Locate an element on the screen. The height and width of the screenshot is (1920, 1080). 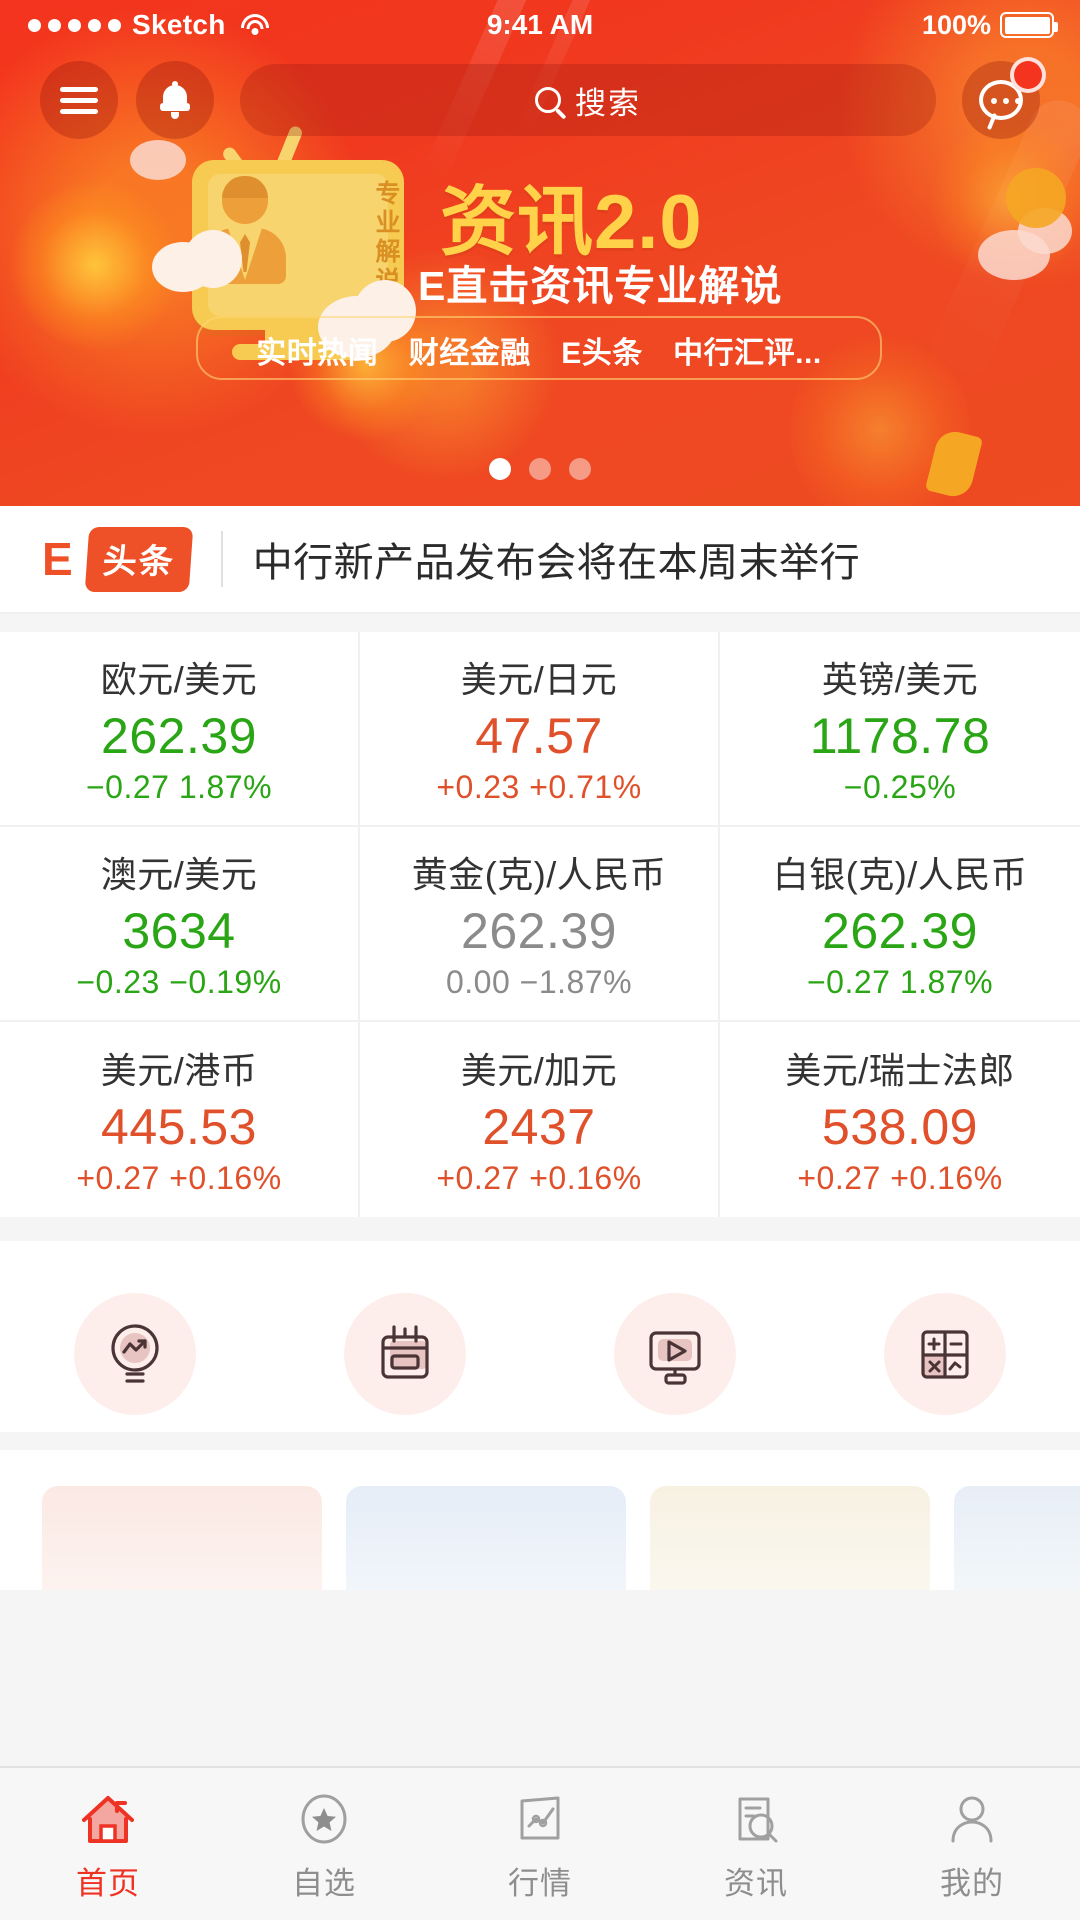
quote-name: 白银(克)/人民币 is located at coordinates (900, 874).